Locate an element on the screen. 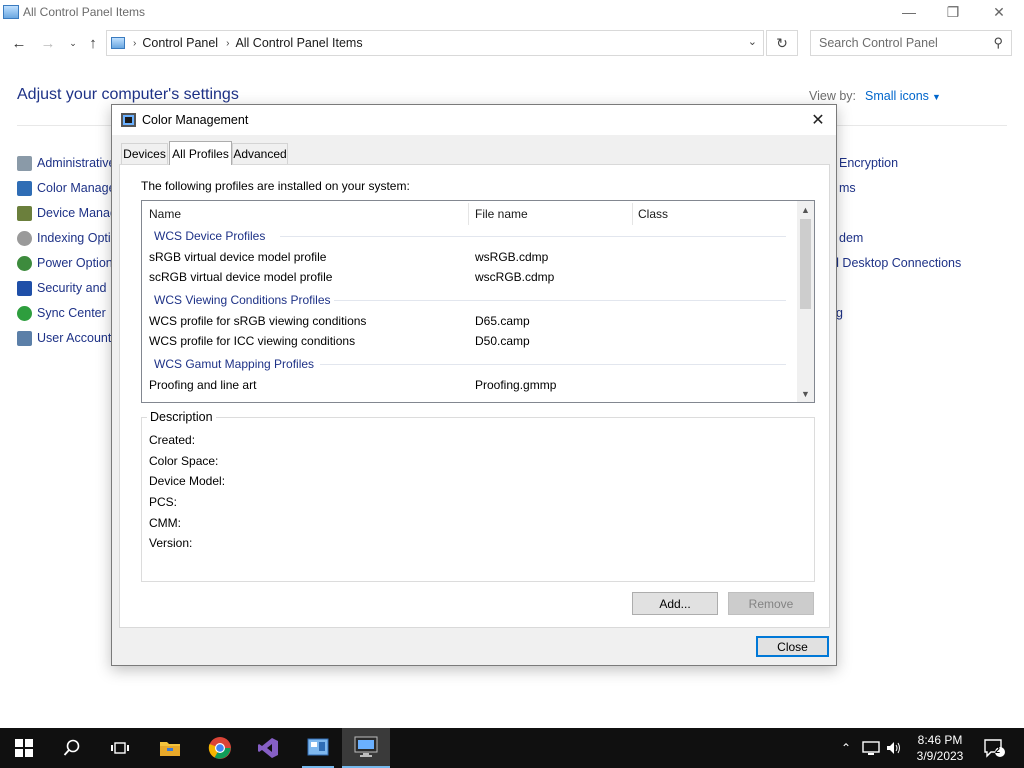 The width and height of the screenshot is (1024, 768). control-panel-taskbar-button is located at coordinates (318, 748).